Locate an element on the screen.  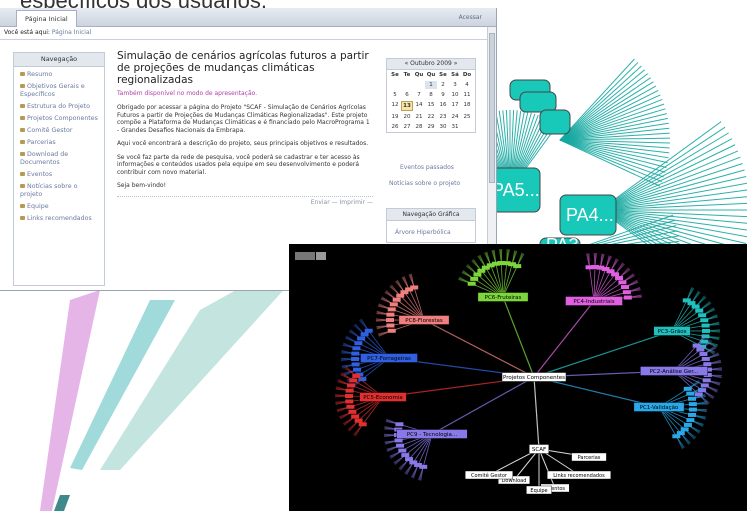
nav-item-projetos: Projetos Componentes is located at coordinates (60, 119).